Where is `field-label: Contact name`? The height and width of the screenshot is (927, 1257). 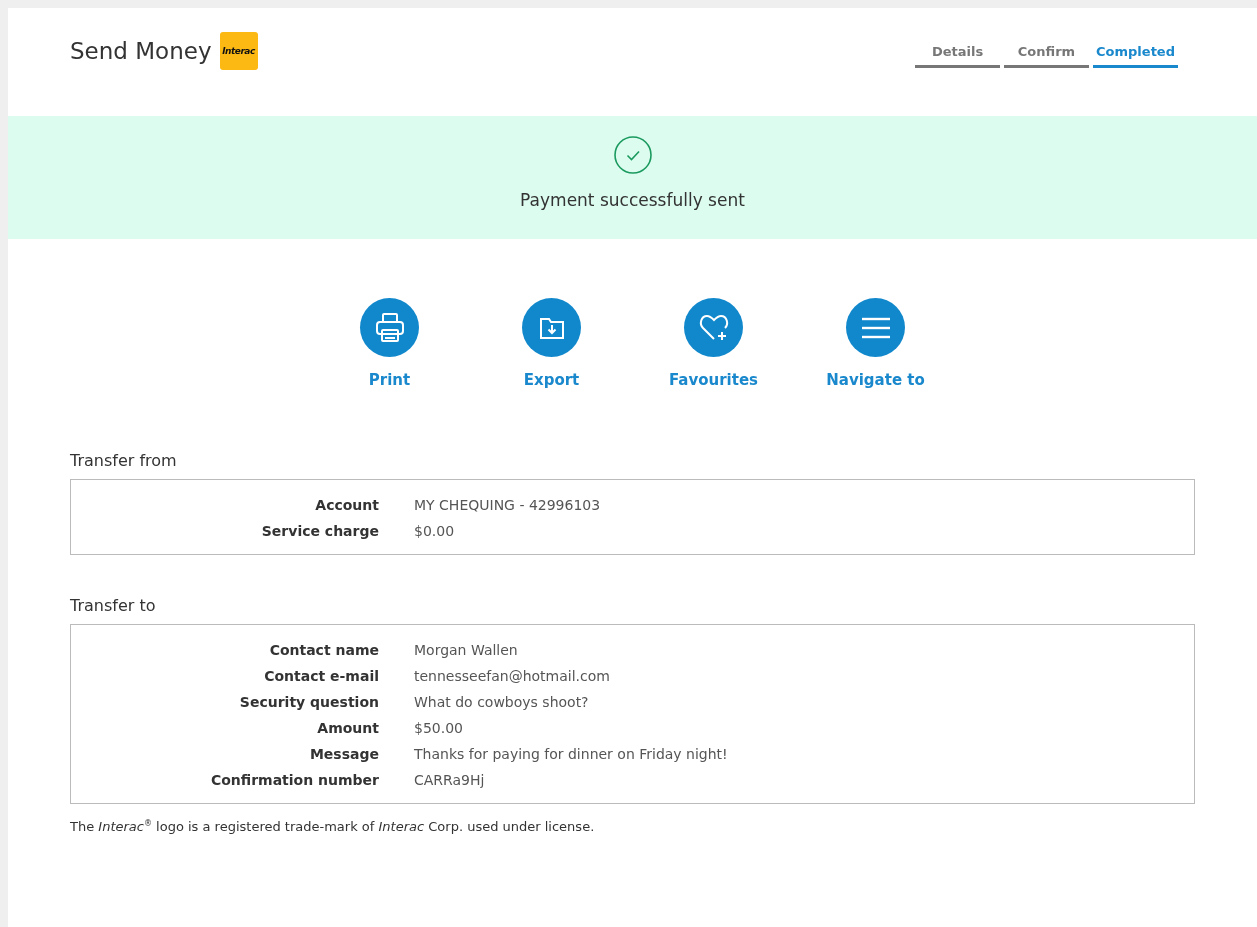
field-label: Contact name is located at coordinates (323, 650).